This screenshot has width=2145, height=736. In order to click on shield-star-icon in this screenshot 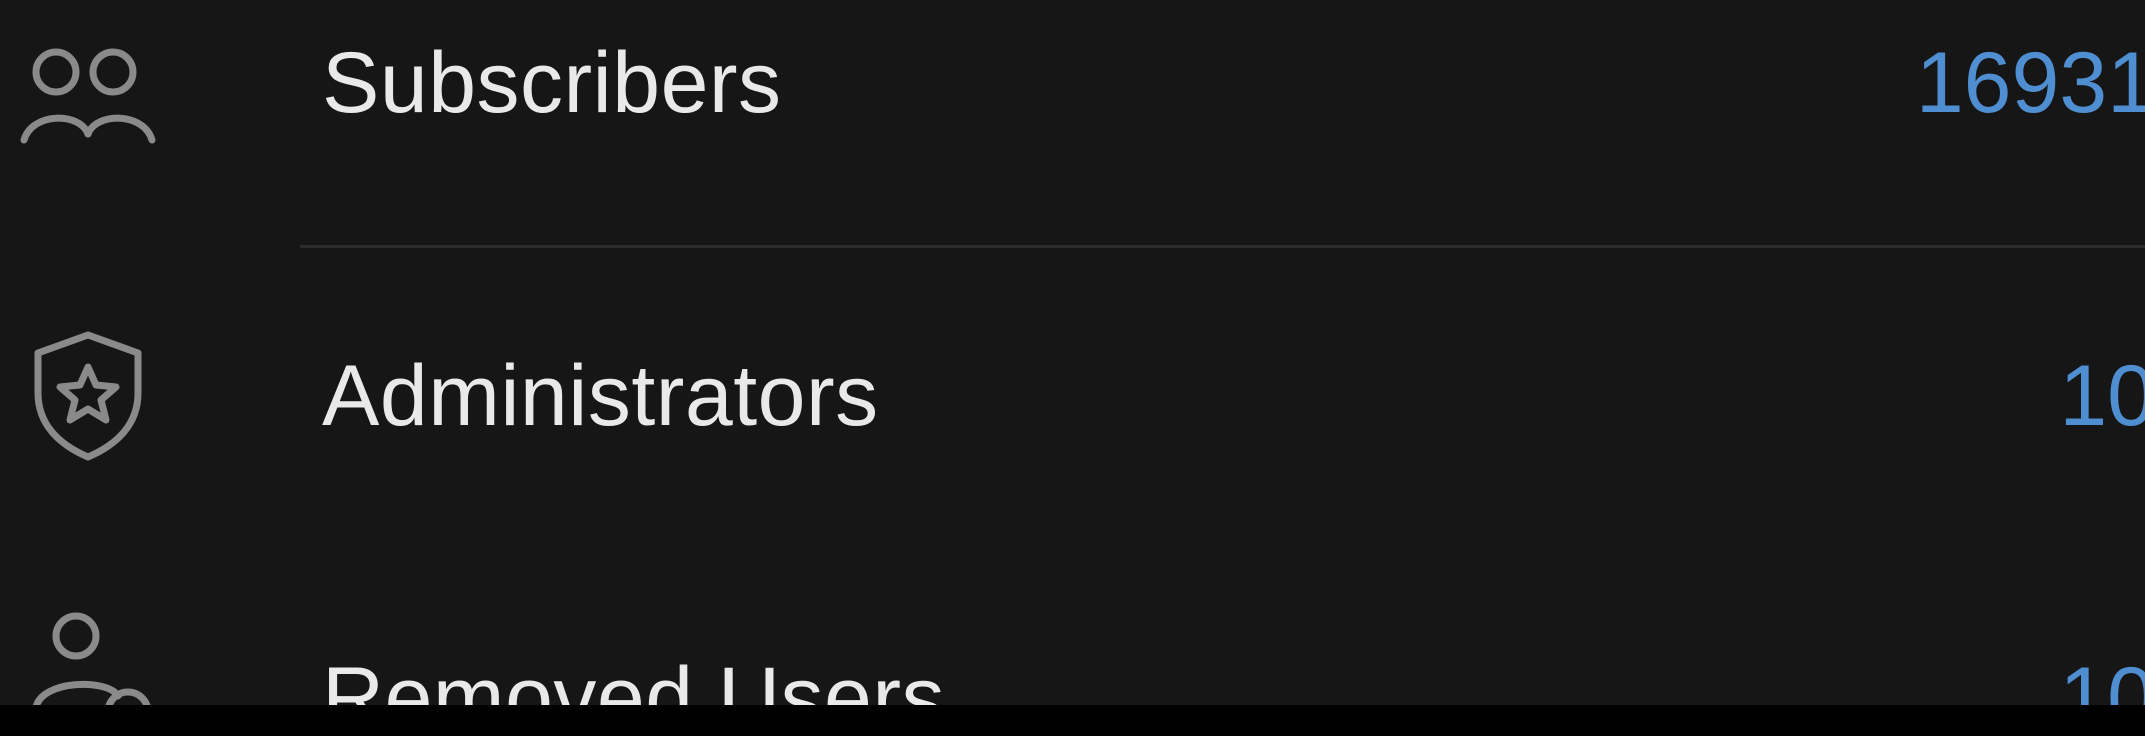, I will do `click(88, 395)`.